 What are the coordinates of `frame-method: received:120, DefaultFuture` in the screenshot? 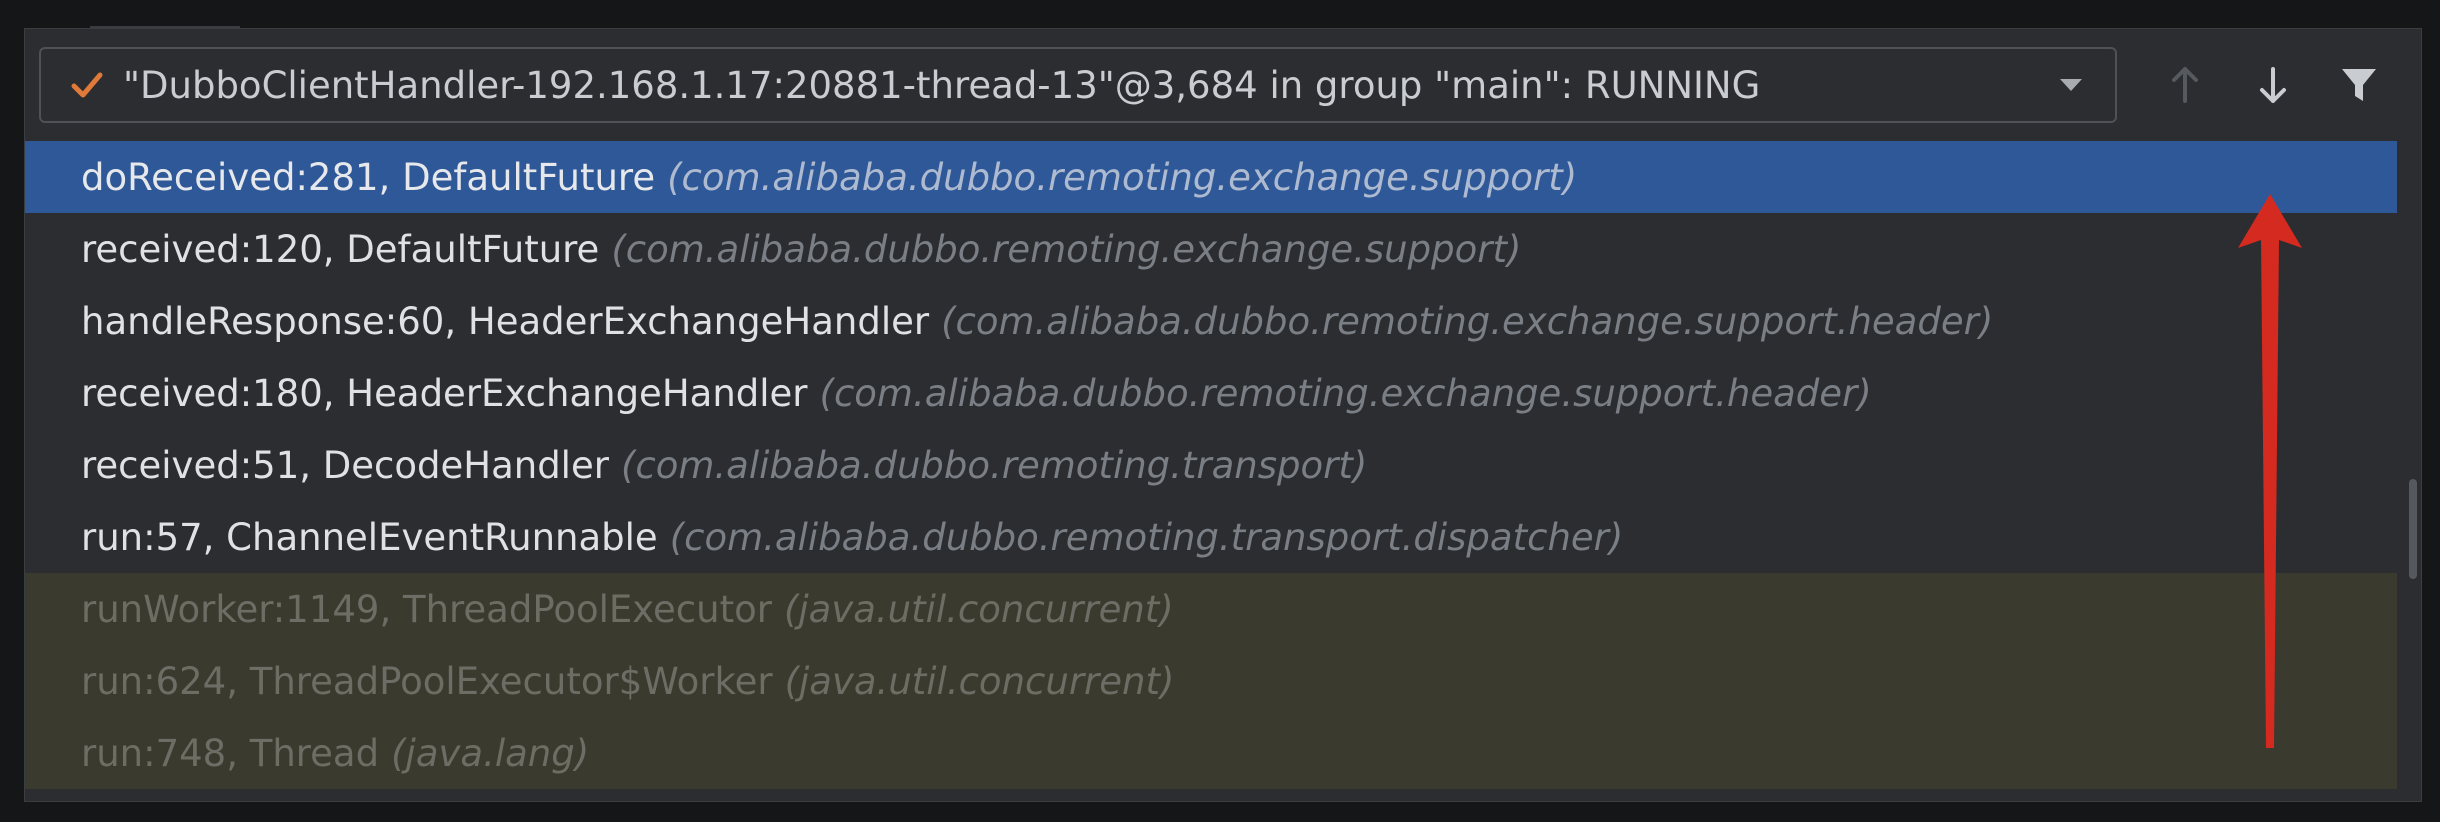 It's located at (340, 249).